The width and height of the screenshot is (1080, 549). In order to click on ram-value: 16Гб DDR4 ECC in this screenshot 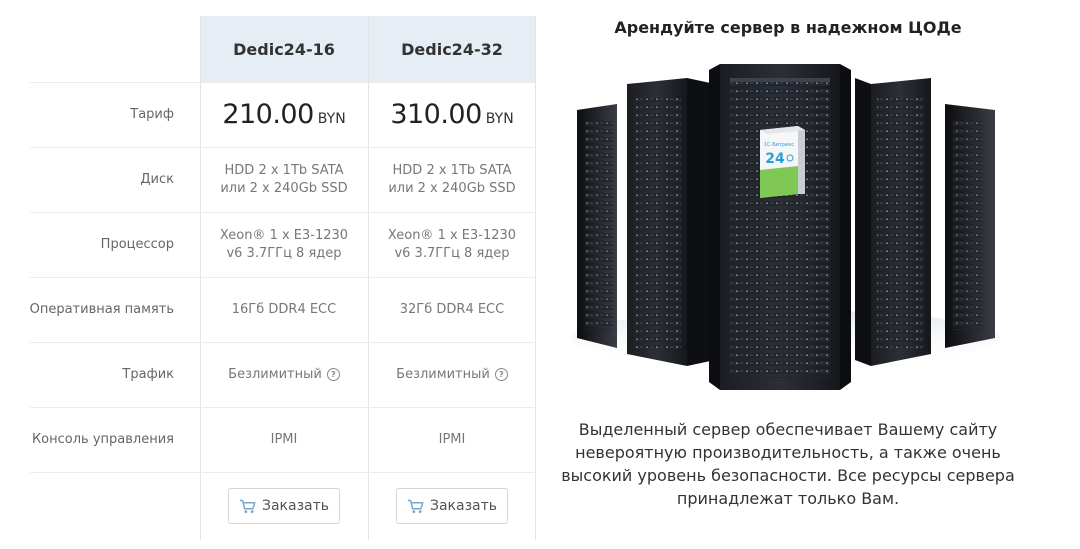, I will do `click(284, 309)`.